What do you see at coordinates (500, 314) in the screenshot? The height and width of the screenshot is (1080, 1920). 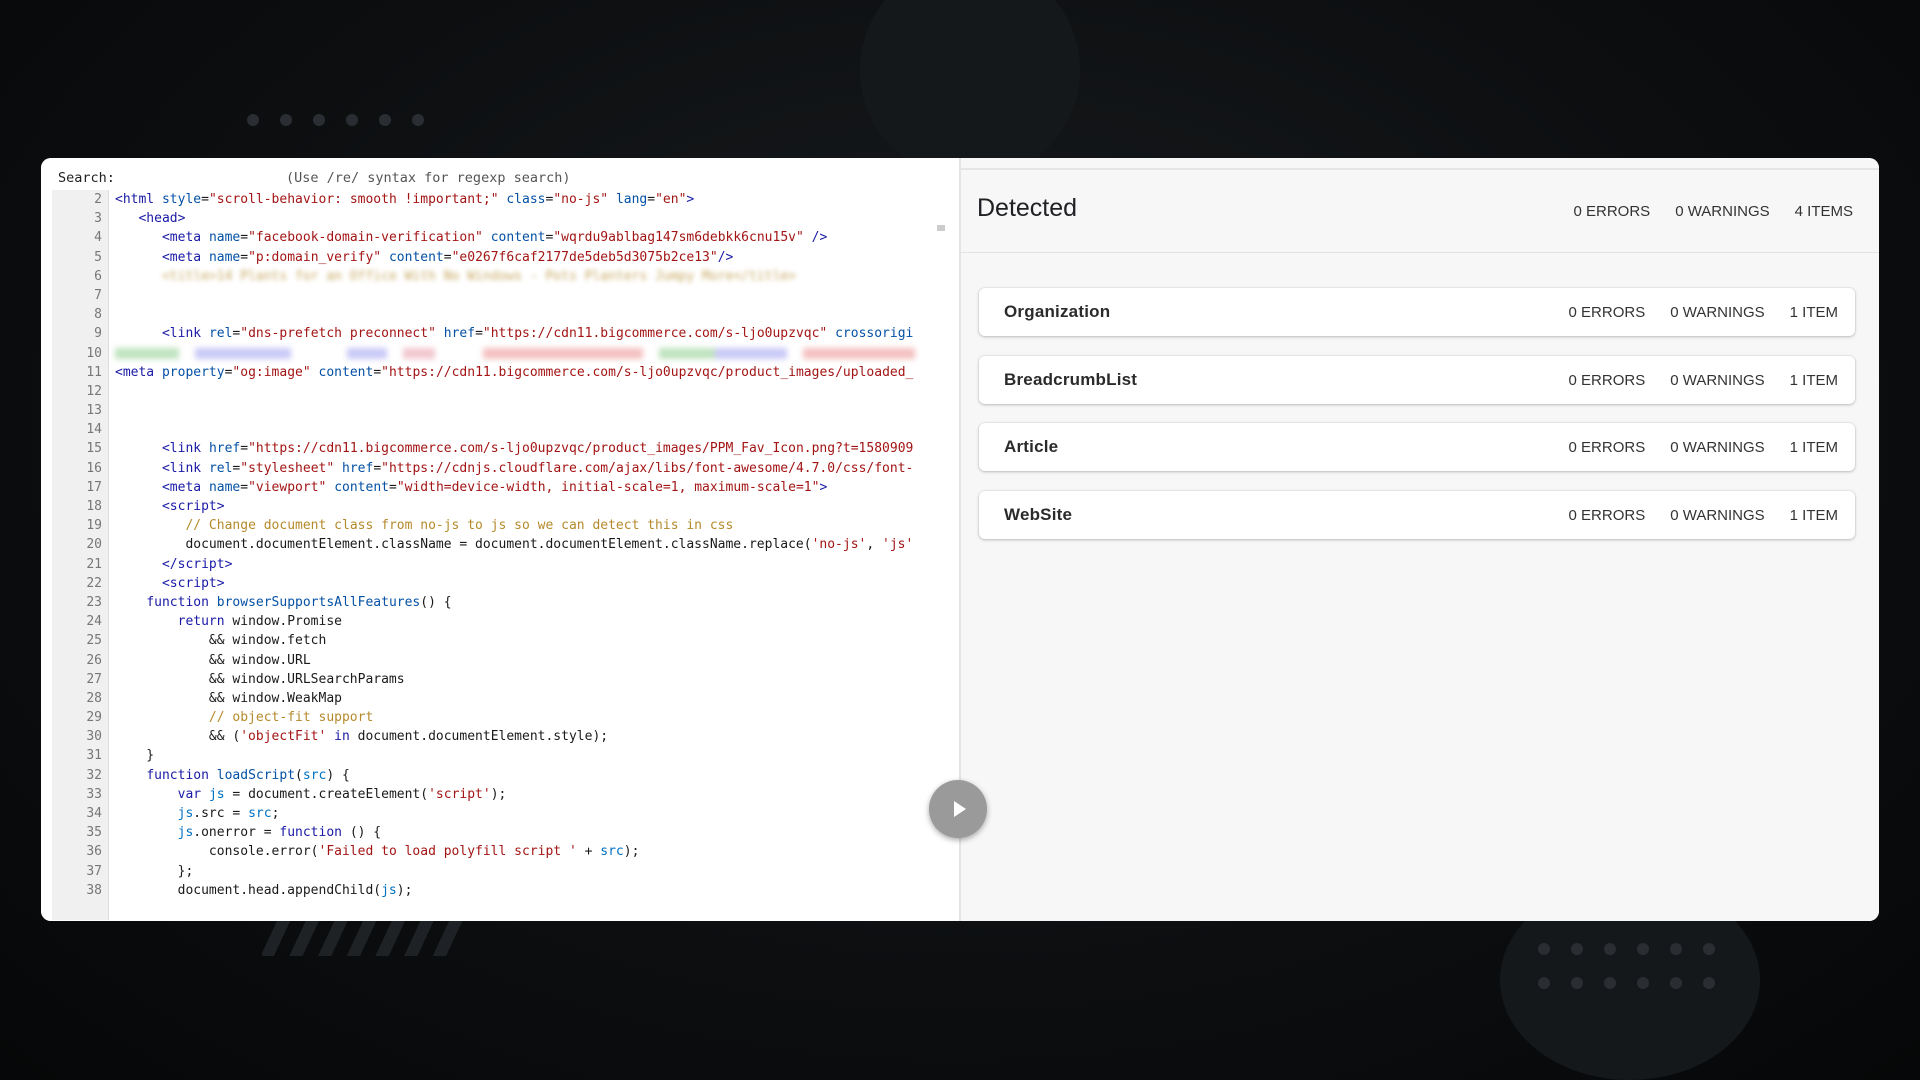 I see `code-line: 8` at bounding box center [500, 314].